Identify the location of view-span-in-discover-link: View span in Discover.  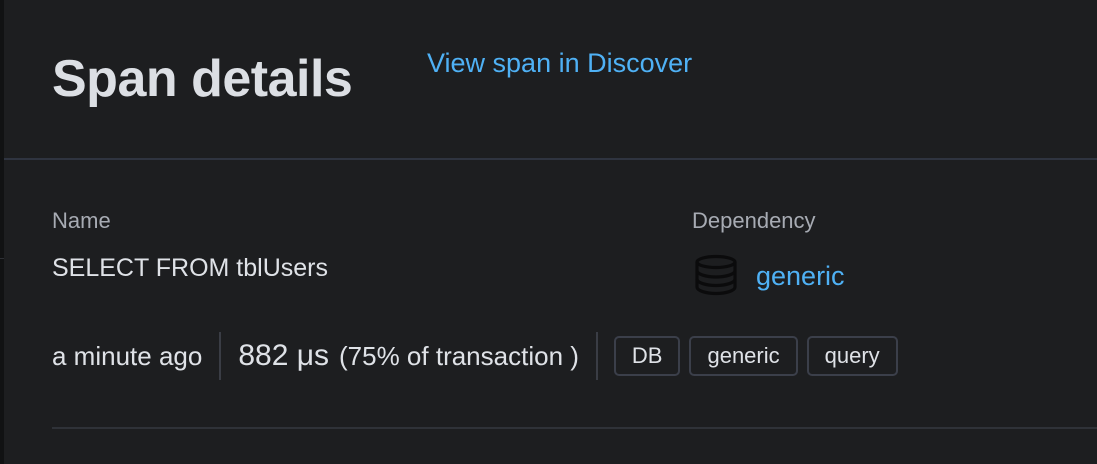
(559, 63).